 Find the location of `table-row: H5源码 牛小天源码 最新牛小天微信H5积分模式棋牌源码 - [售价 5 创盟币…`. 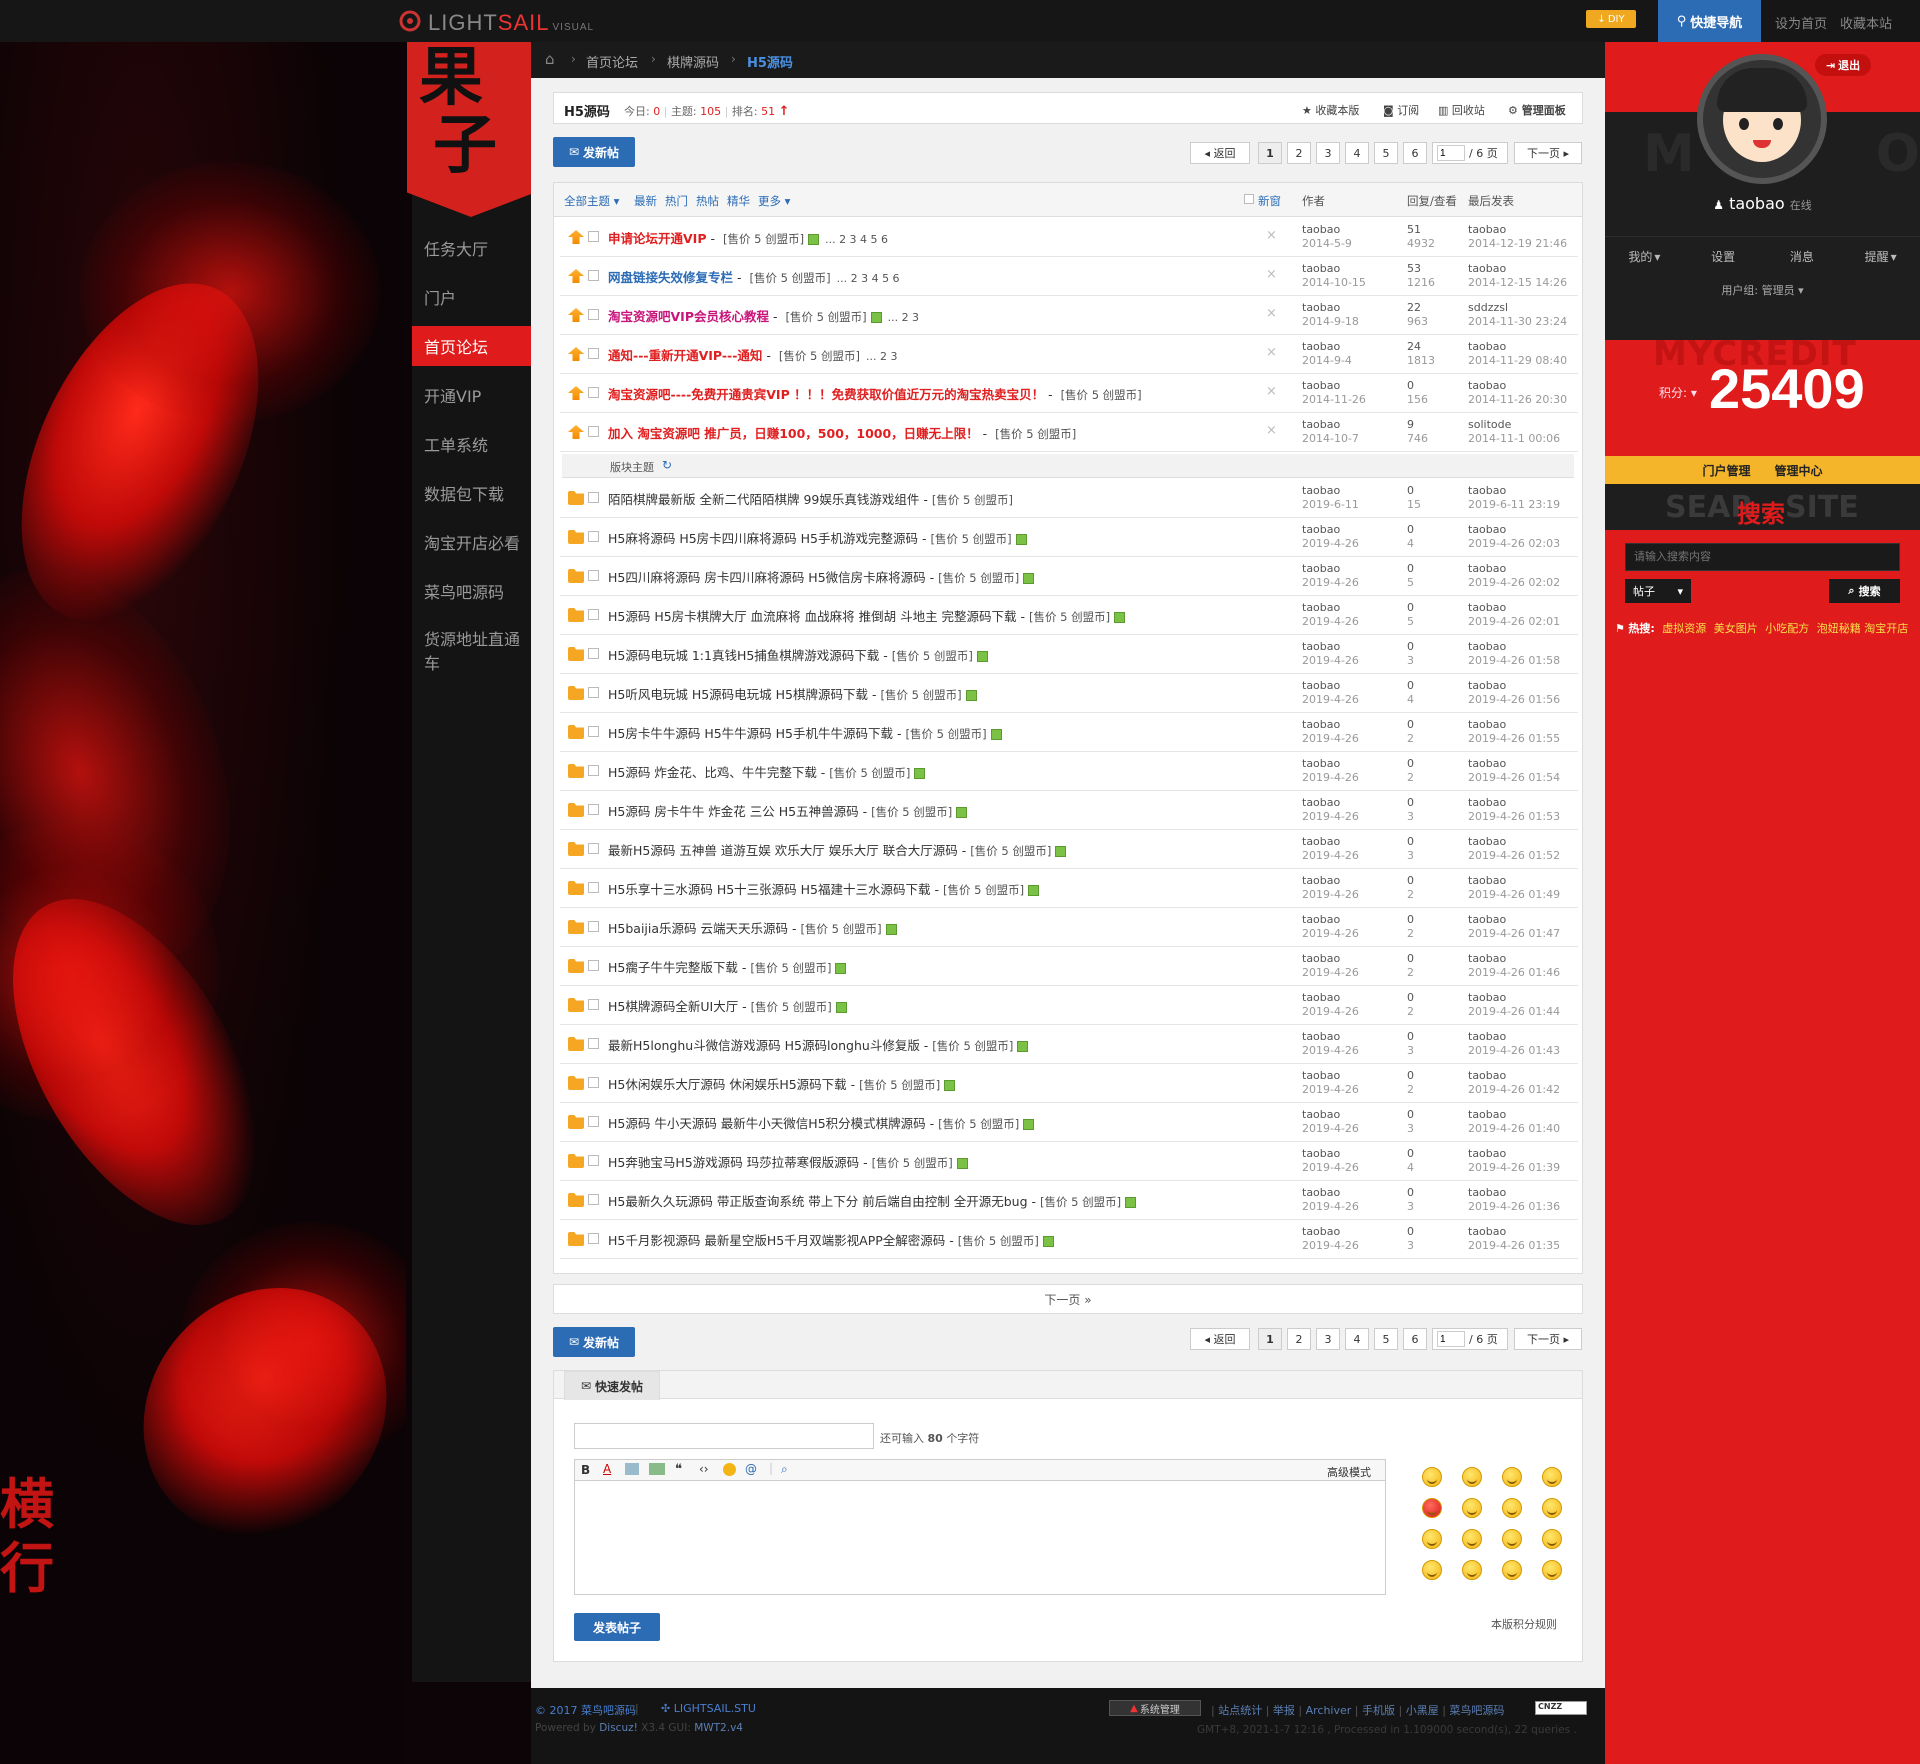

table-row: H5源码 牛小天源码 最新牛小天微信H5积分模式棋牌源码 - [售价 5 创盟币… is located at coordinates (1069, 1122).